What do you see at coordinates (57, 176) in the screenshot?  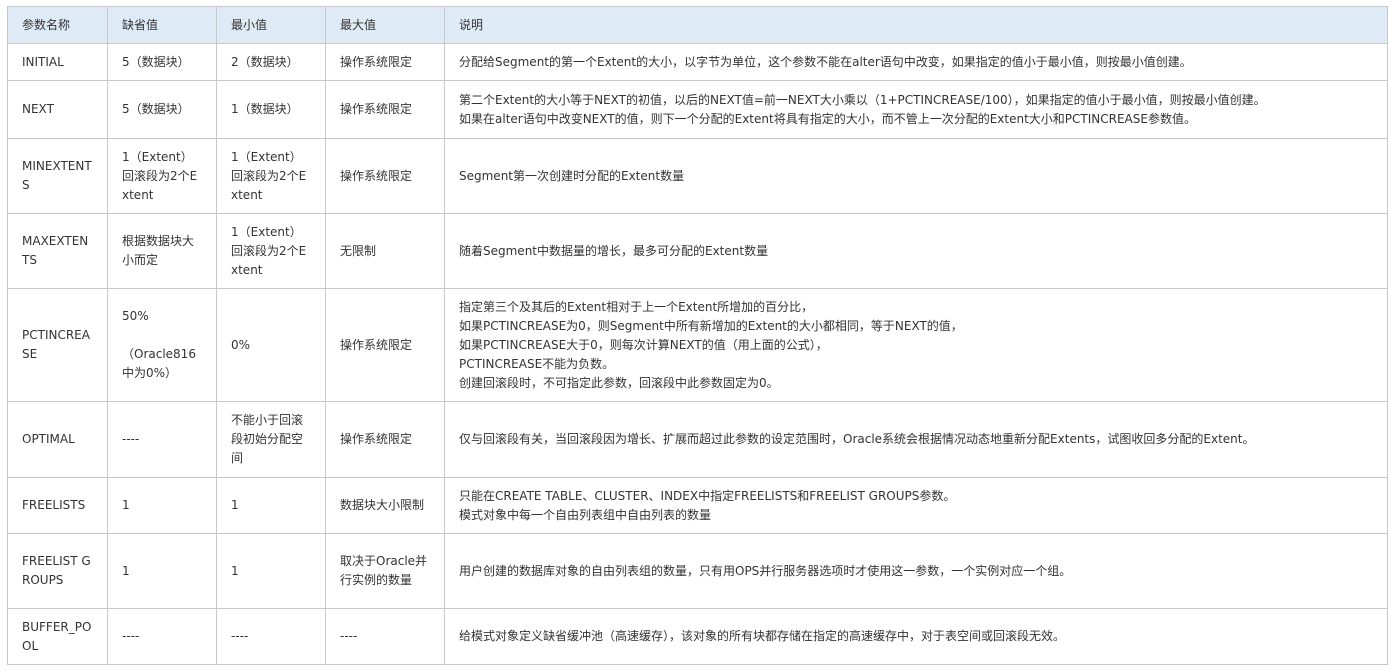 I see `cell-param-name: MINEXTENTS` at bounding box center [57, 176].